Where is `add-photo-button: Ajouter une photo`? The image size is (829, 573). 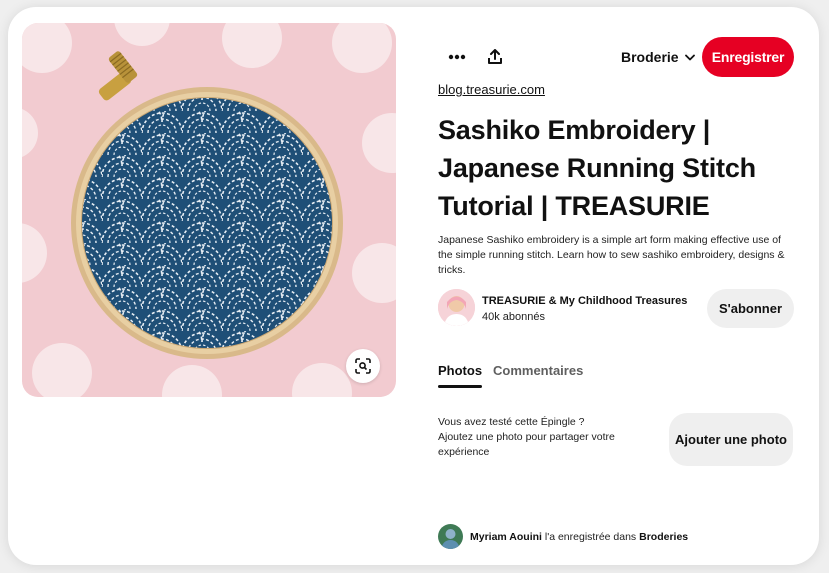
add-photo-button: Ajouter une photo is located at coordinates (731, 439).